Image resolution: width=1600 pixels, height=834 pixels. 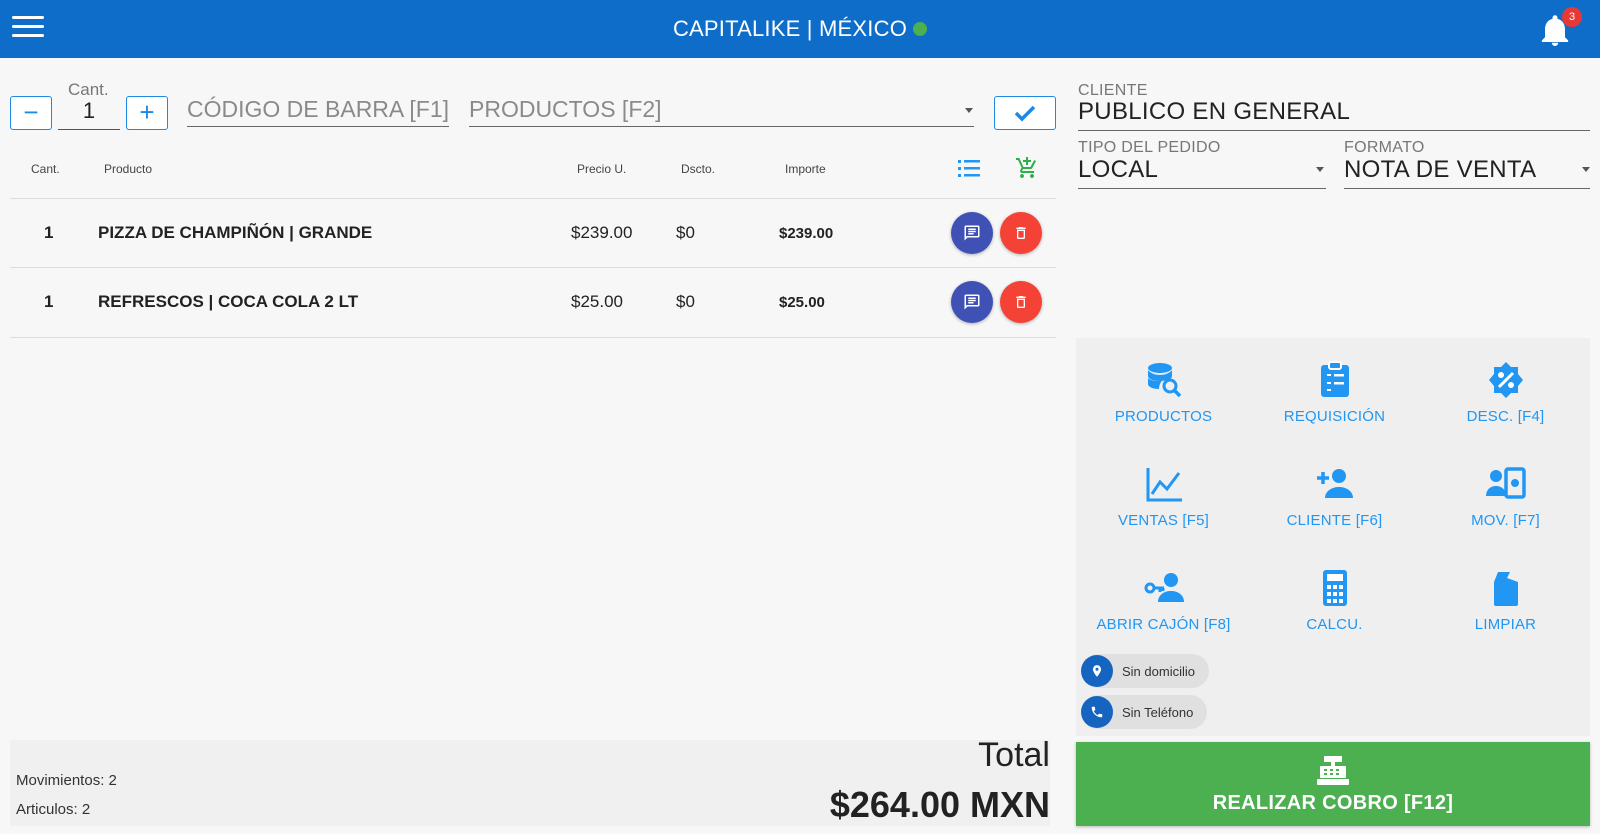 I want to click on column-header-amount: Importe, so click(x=805, y=169).